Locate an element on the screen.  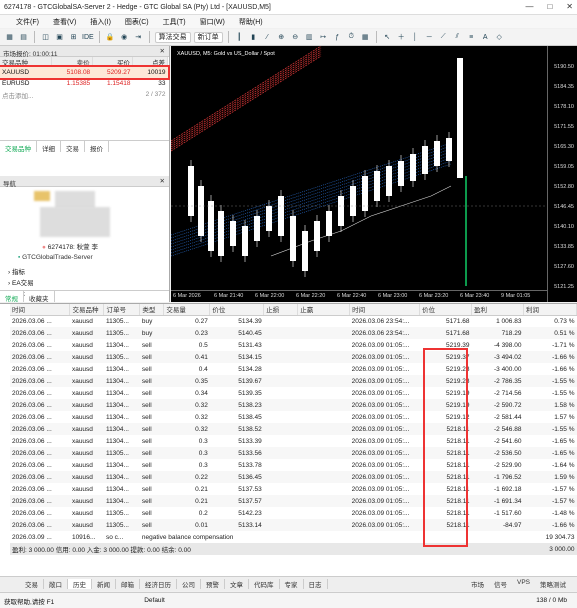
zoom-out-icon: ⊖ is located at coordinates (295, 37).